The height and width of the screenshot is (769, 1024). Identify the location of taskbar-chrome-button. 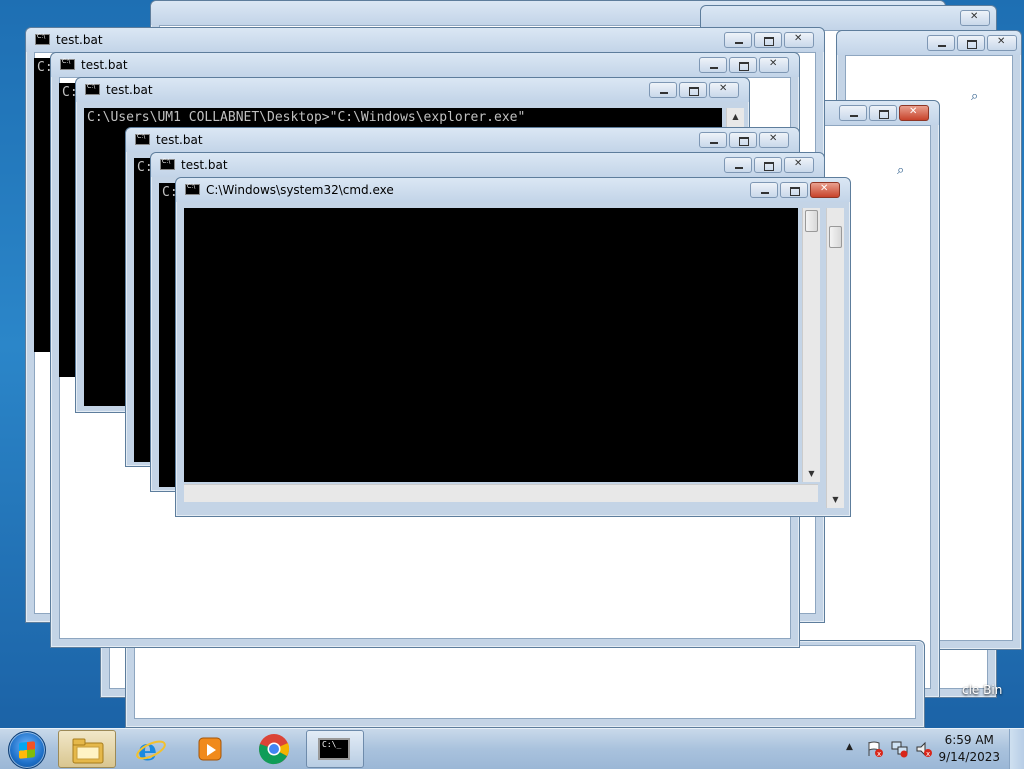
(275, 749).